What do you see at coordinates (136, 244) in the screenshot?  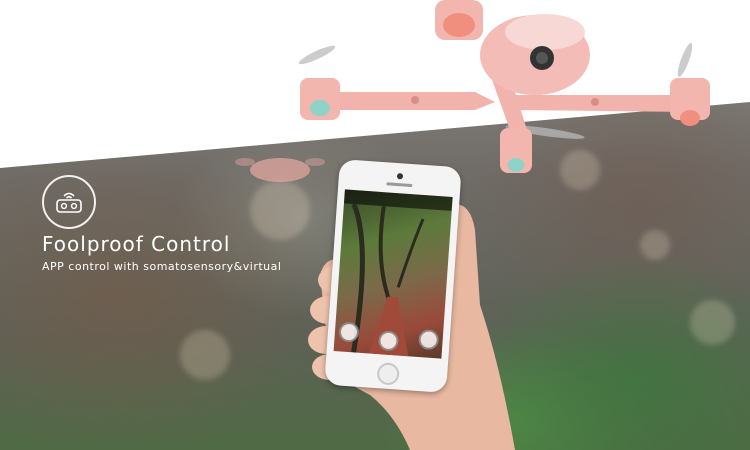 I see `feature-title: Foolproof Control` at bounding box center [136, 244].